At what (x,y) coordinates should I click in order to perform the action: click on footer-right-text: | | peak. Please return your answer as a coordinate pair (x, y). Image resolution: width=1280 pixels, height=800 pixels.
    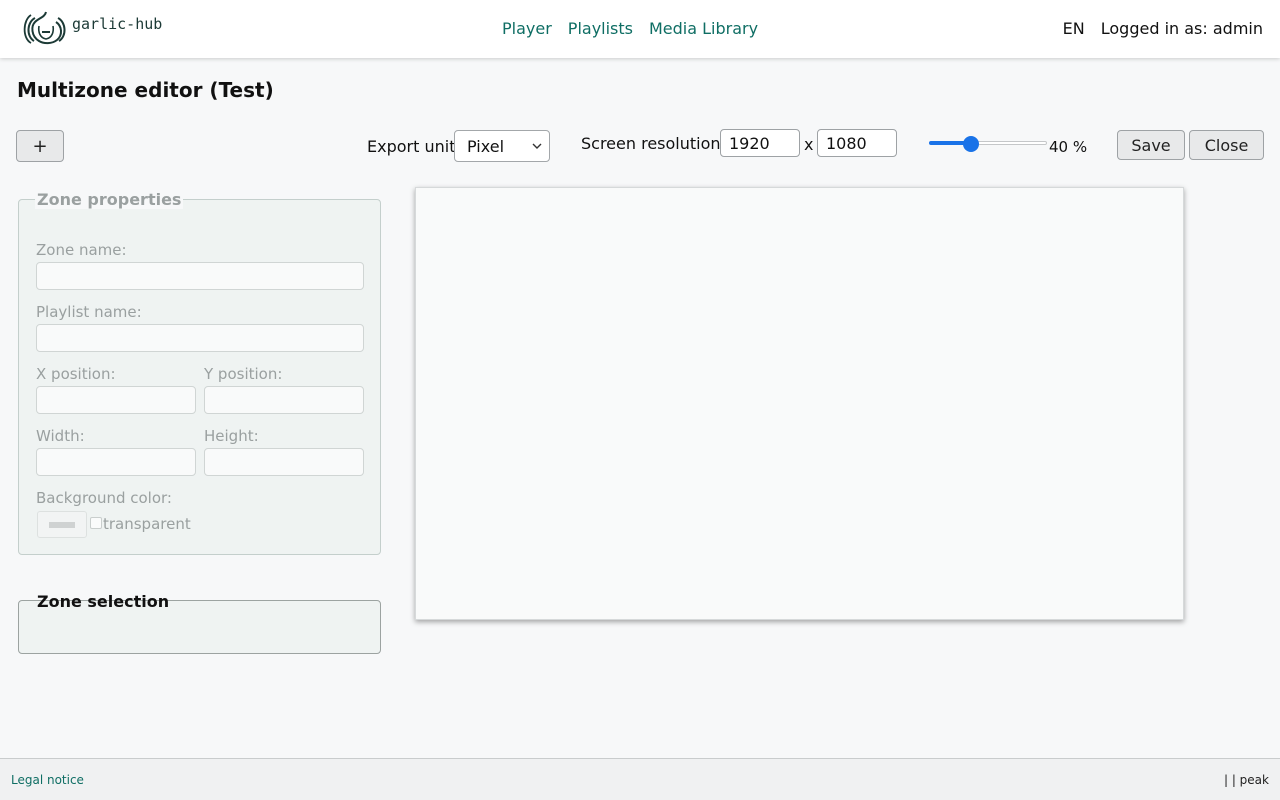
    Looking at the image, I should click on (1246, 780).